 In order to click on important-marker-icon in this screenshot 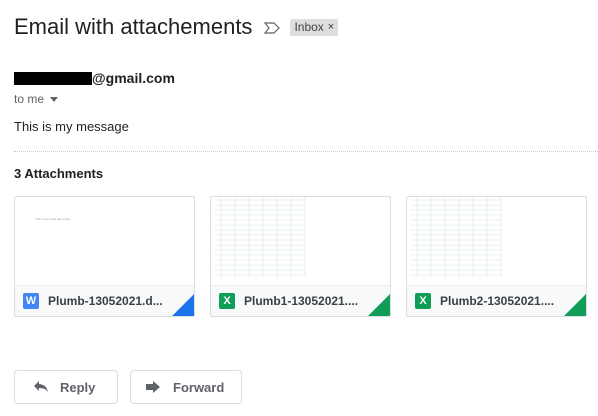, I will do `click(272, 27)`.